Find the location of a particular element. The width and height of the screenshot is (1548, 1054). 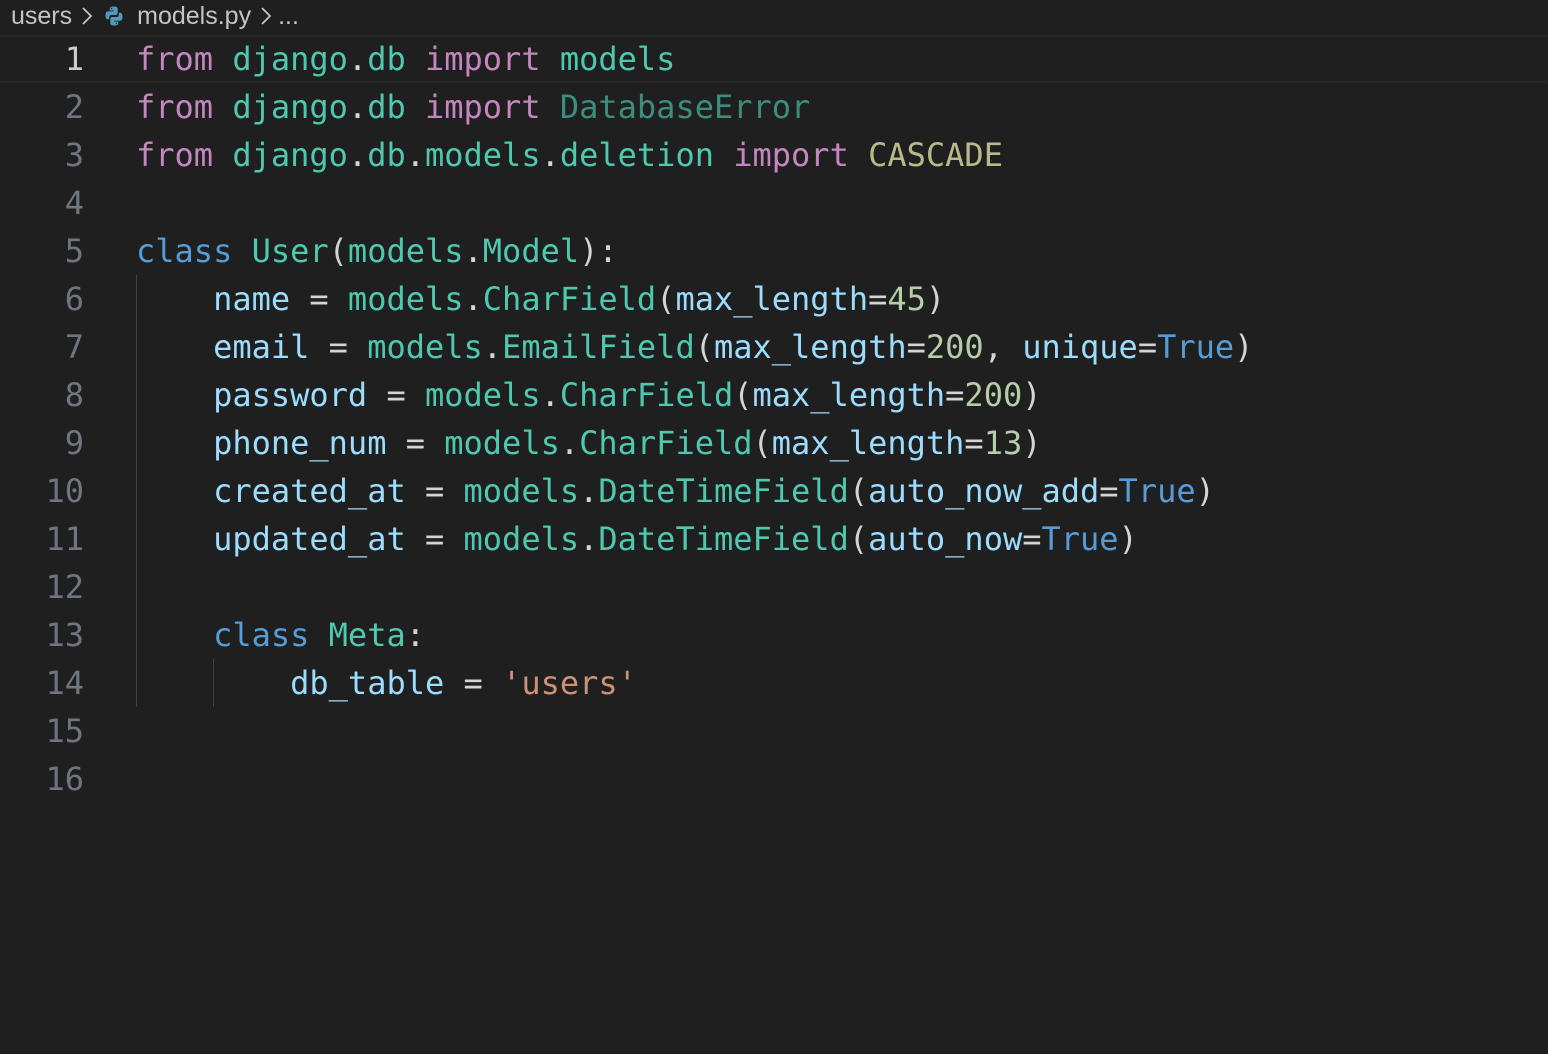

code-token: auto_now is located at coordinates (945, 539).